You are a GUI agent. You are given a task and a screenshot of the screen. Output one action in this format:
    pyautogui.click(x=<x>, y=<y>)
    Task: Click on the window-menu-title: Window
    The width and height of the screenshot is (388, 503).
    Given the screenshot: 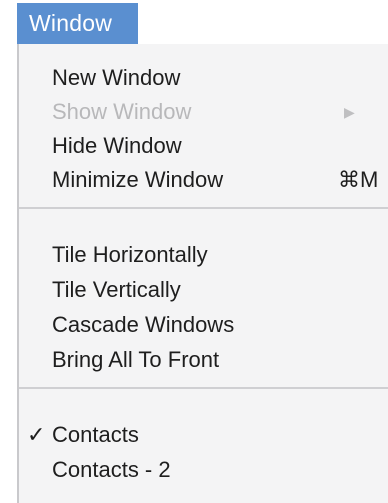 What is the action you would take?
    pyautogui.click(x=77, y=23)
    